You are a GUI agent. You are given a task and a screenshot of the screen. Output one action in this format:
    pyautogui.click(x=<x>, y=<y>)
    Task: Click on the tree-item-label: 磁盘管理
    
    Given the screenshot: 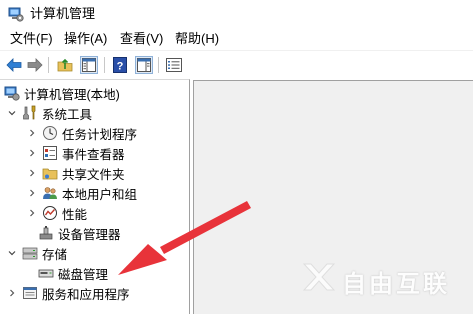 What is the action you would take?
    pyautogui.click(x=83, y=273)
    